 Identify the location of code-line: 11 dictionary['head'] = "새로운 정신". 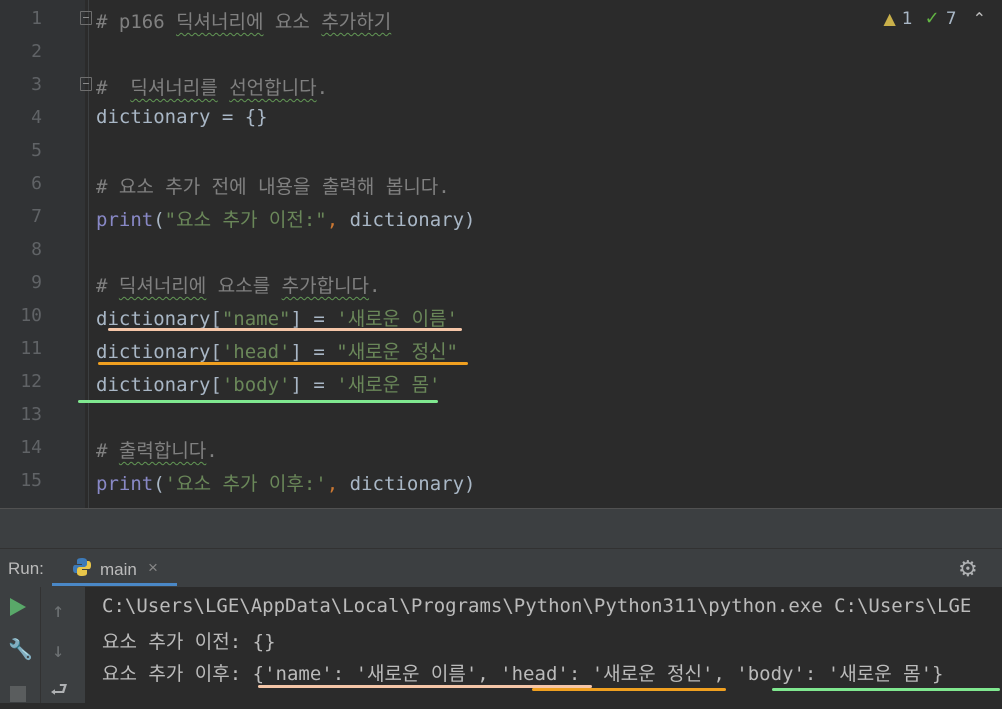
(501, 348).